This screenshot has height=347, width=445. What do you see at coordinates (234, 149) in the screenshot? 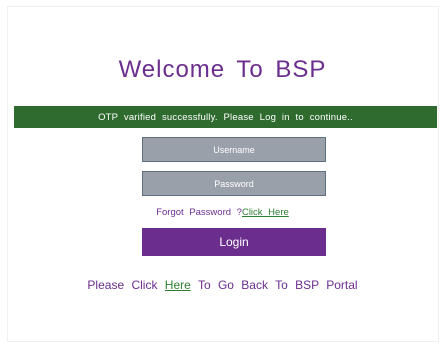
I see `username-input` at bounding box center [234, 149].